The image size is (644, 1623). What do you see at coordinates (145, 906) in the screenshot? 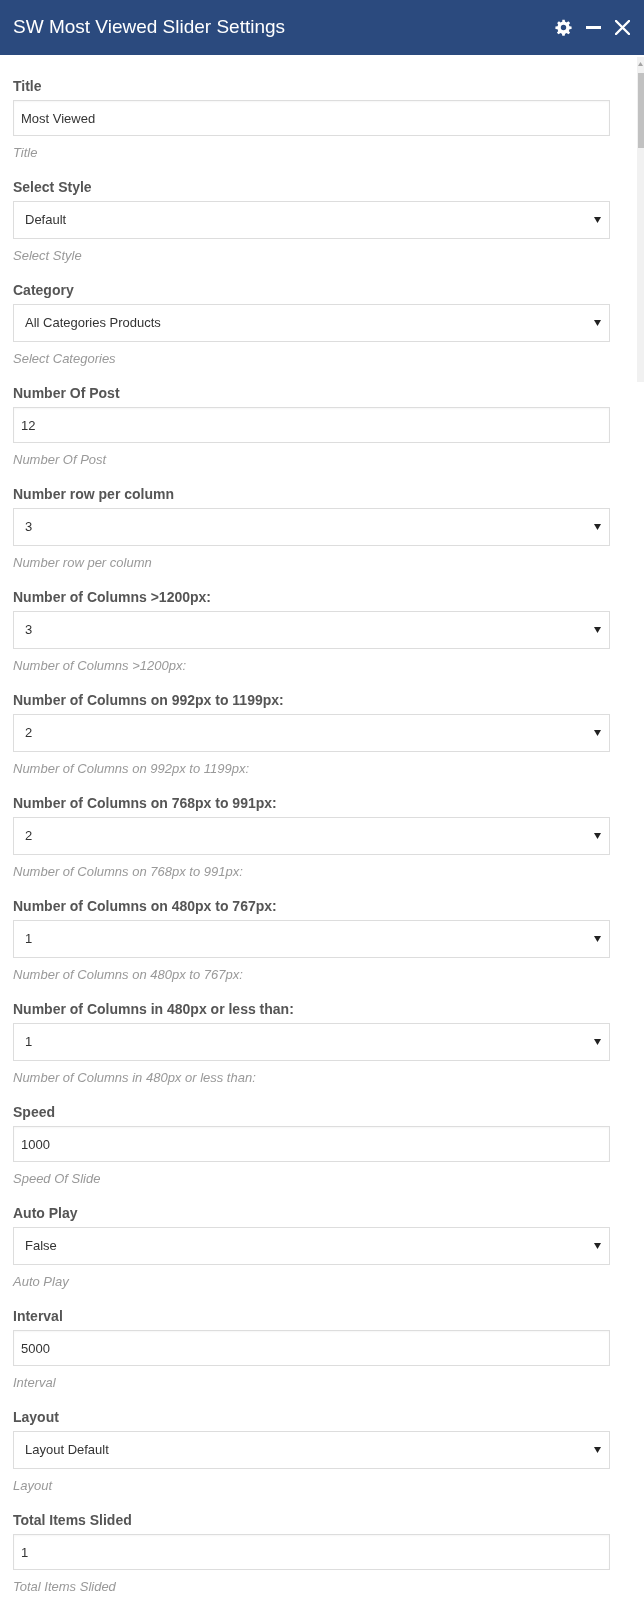
I see `field-label: Number of Columns on 480px to 767px:` at bounding box center [145, 906].